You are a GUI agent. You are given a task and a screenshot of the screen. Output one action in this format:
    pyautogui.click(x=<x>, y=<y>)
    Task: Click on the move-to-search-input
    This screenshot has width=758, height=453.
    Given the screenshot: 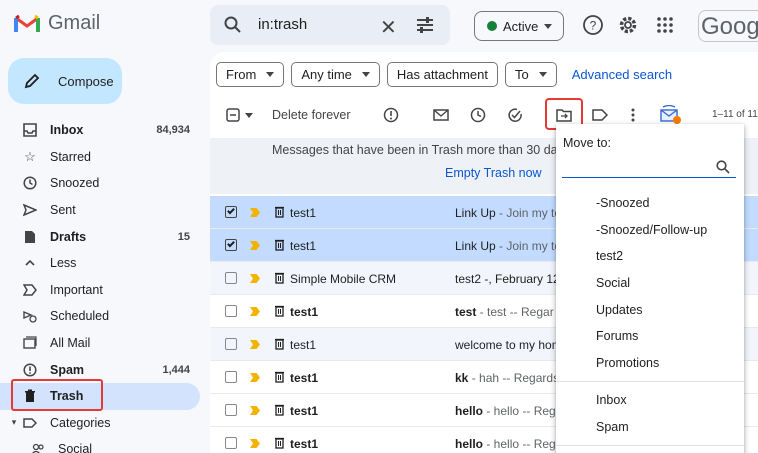 What is the action you would take?
    pyautogui.click(x=649, y=168)
    